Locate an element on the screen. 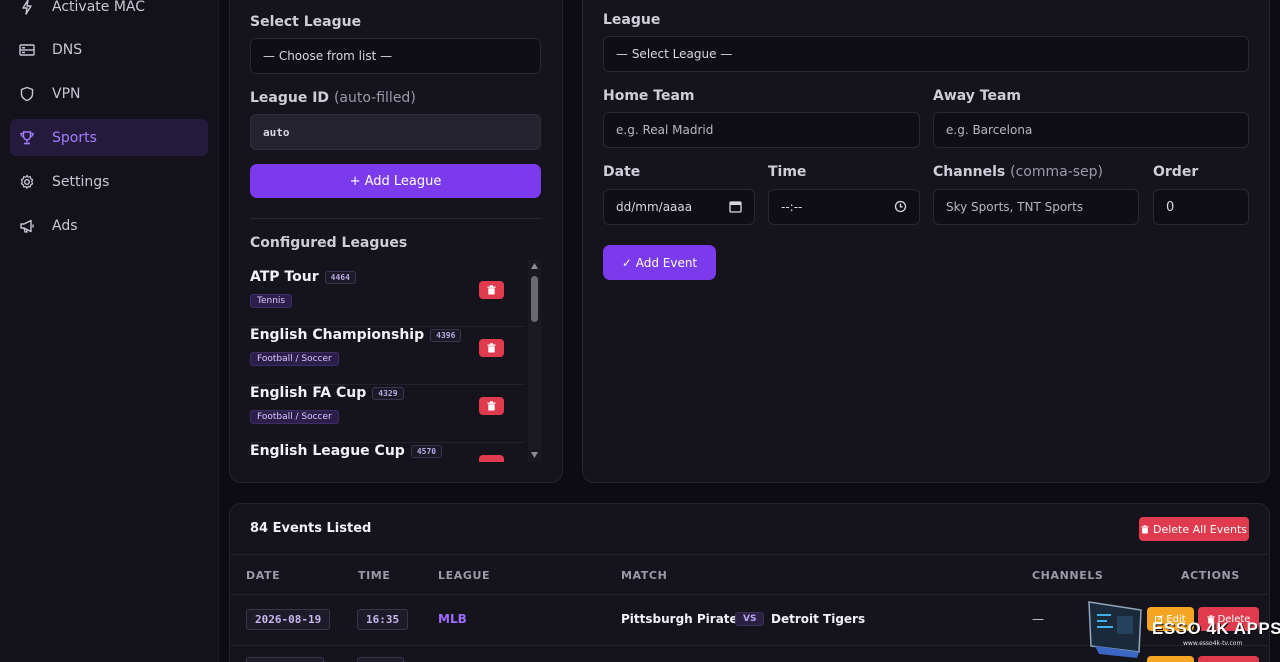 The height and width of the screenshot is (662, 1280). megaphone-icon is located at coordinates (27, 226).